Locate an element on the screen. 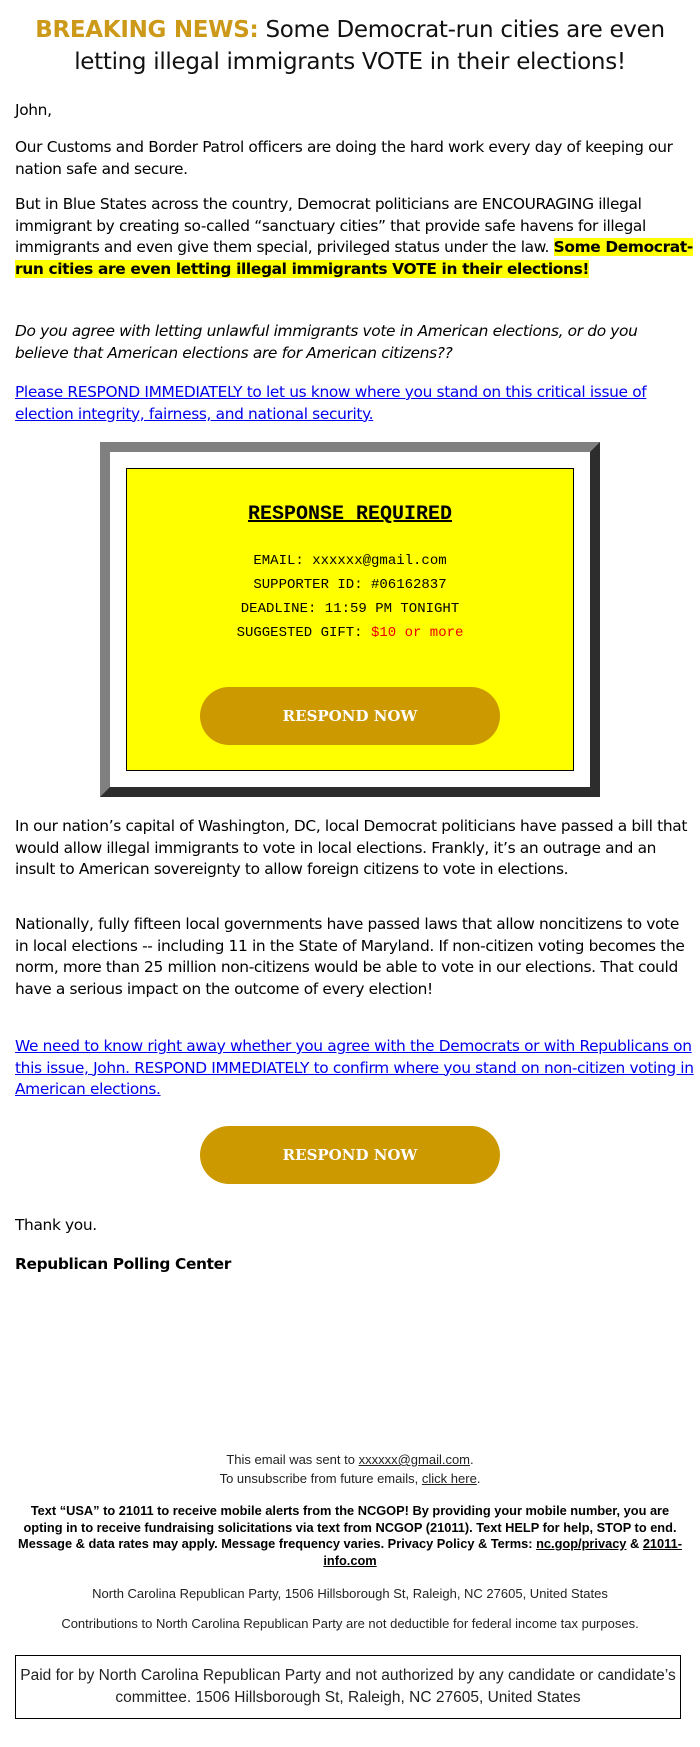  suggested-gift-value: $10 or more is located at coordinates (417, 633).